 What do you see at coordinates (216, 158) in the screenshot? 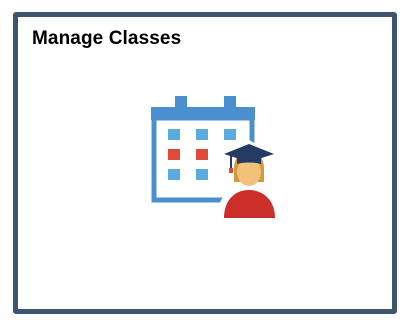
I see `calendar-with-student-icon` at bounding box center [216, 158].